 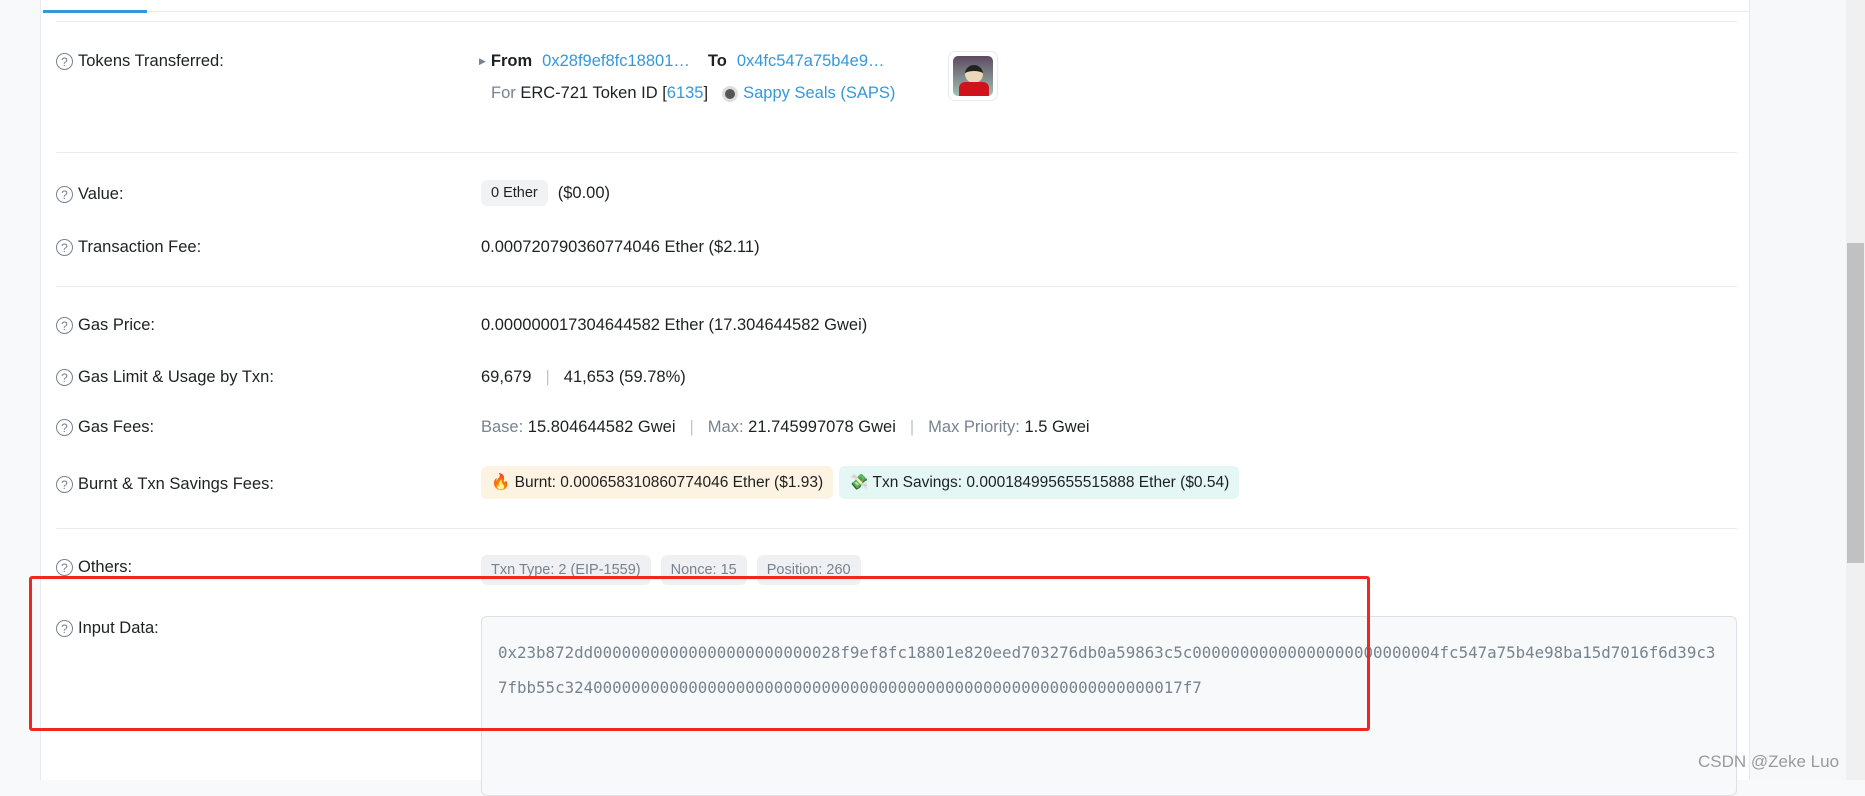 What do you see at coordinates (116, 427) in the screenshot?
I see `label-text: Gas Fees:` at bounding box center [116, 427].